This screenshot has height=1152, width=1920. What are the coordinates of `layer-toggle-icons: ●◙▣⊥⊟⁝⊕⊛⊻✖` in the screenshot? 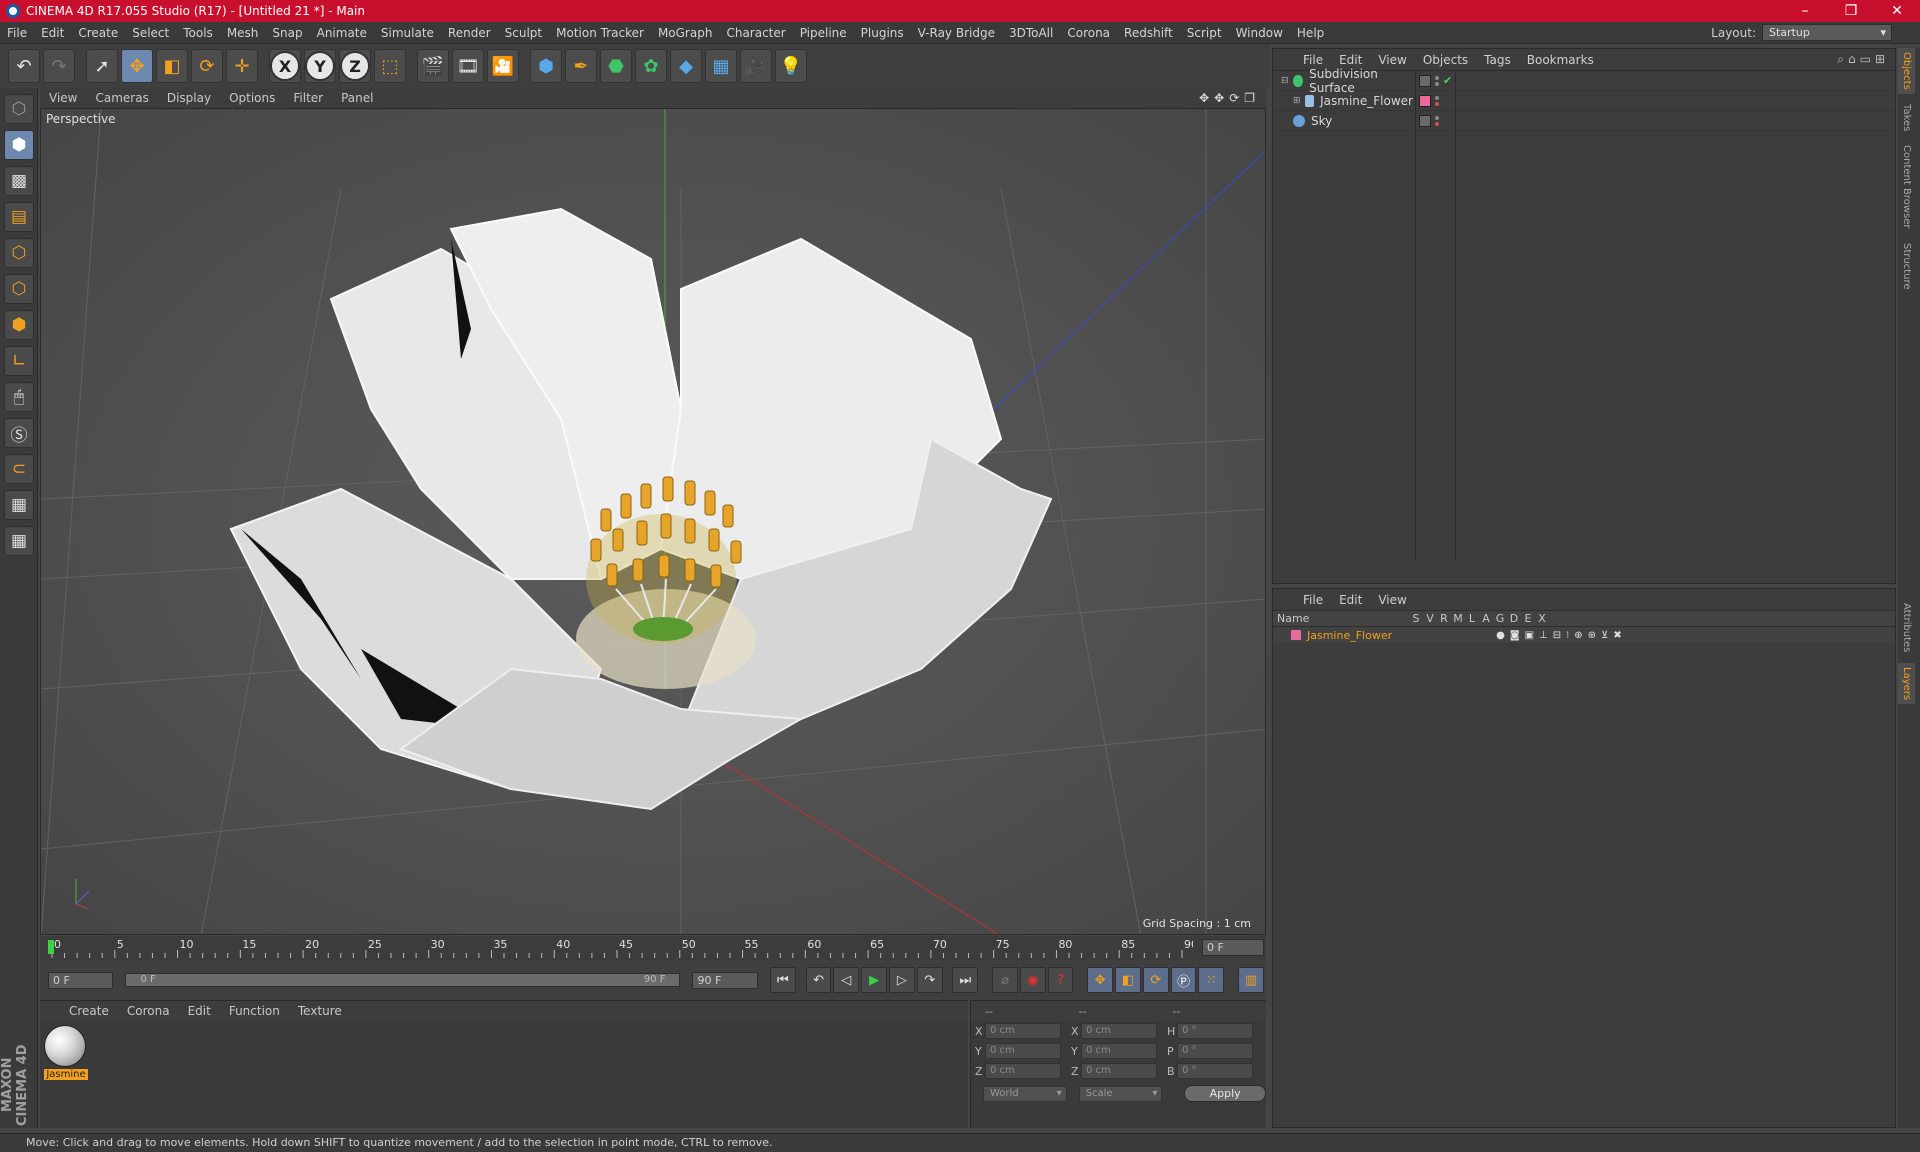 It's located at (1561, 635).